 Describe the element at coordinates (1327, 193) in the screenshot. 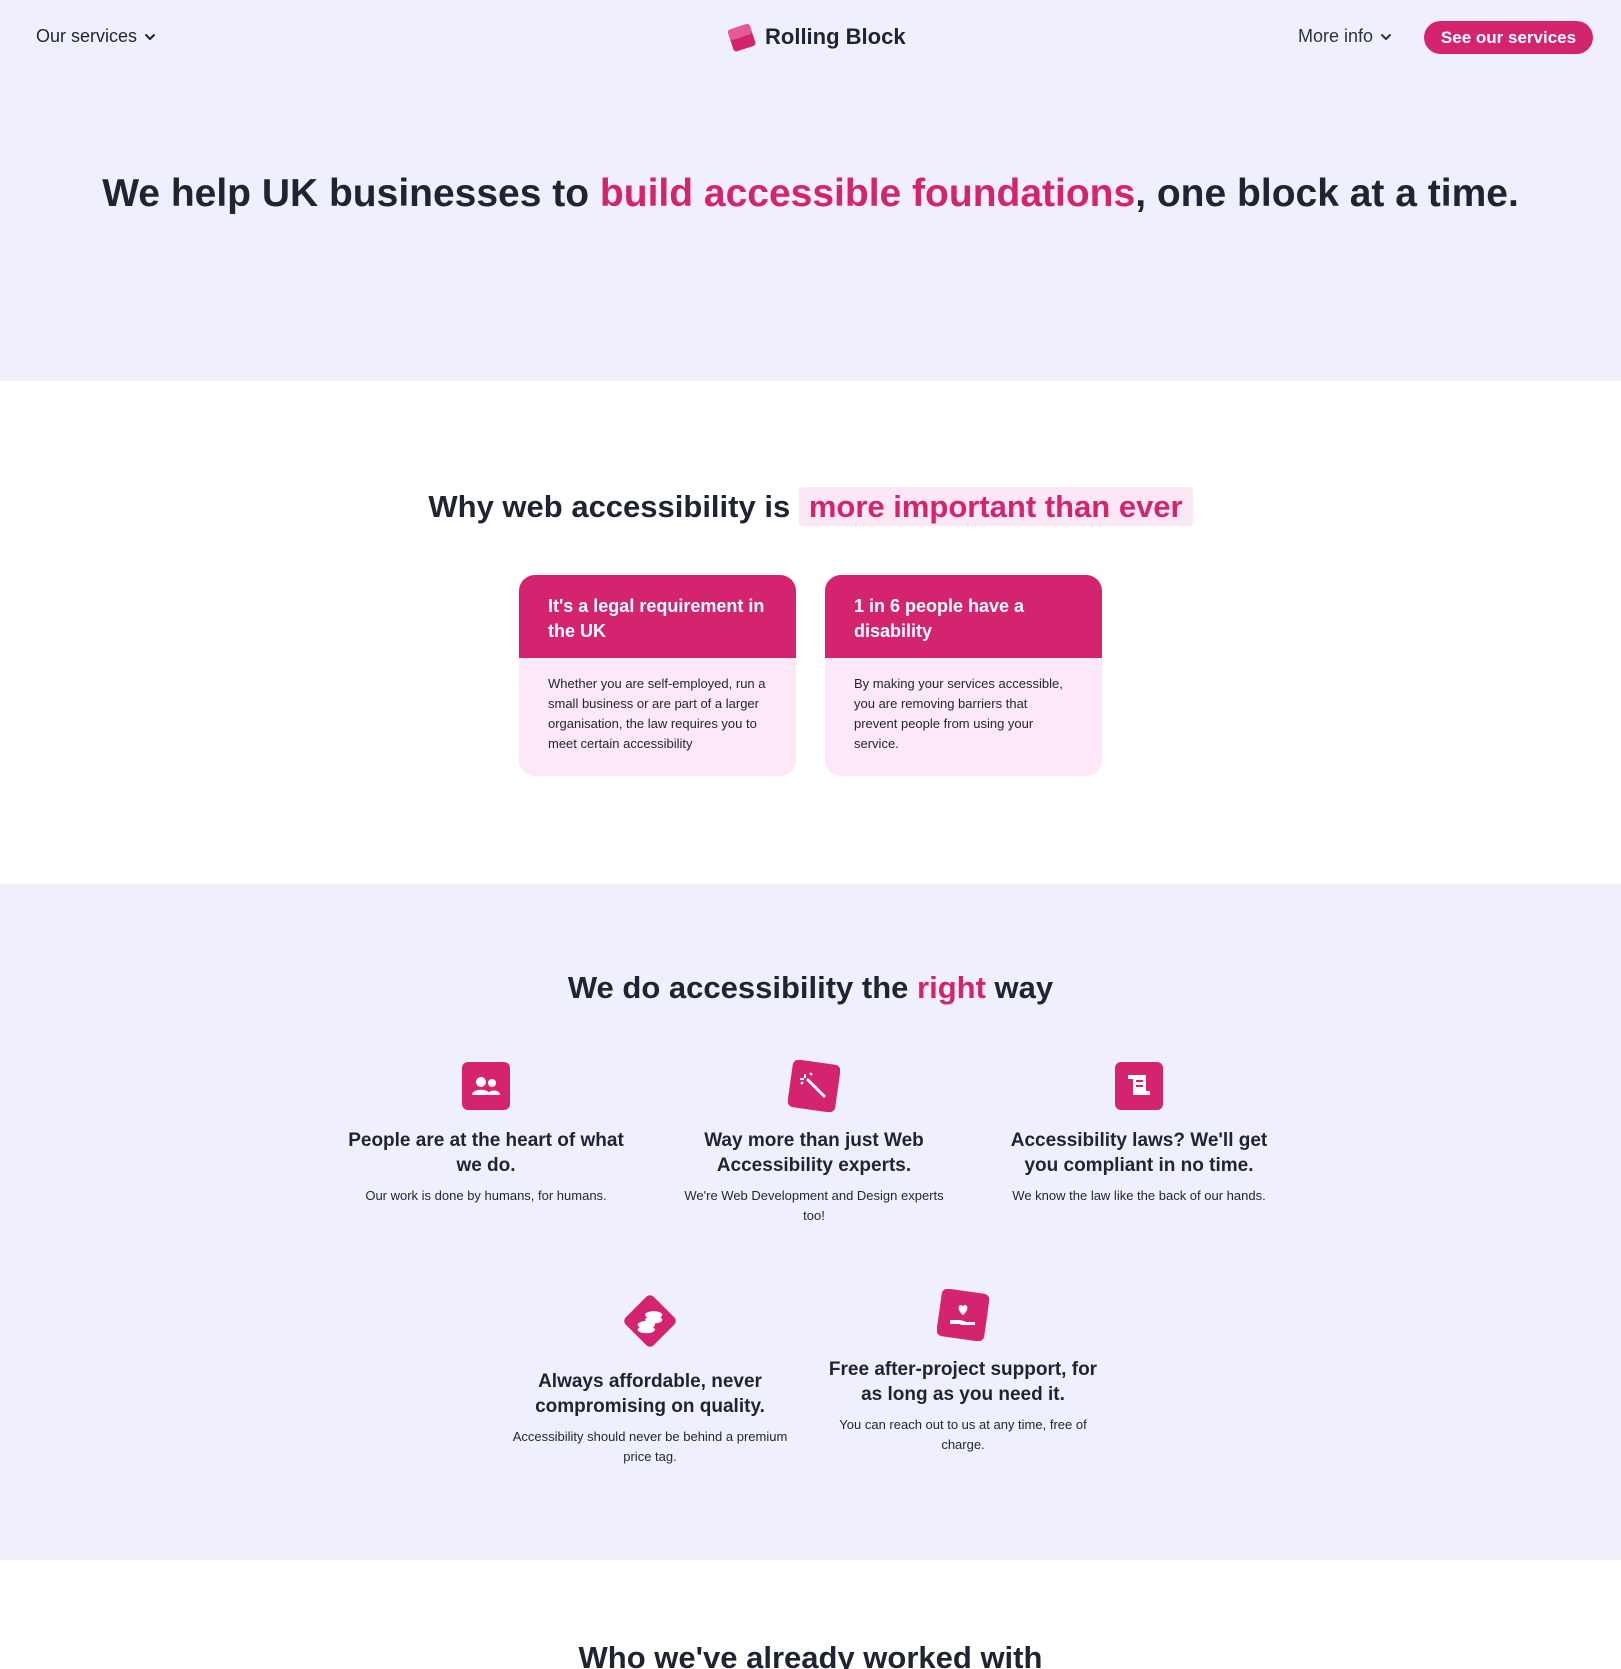

I see `hero-title-part2: , one block at a time.` at that location.